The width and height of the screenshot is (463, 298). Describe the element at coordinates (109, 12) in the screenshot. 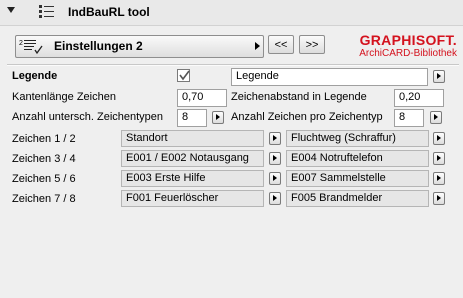

I see `panel-title: IndBauRL tool` at that location.